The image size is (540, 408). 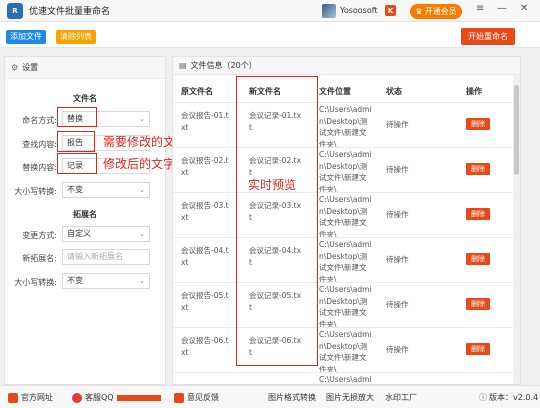 What do you see at coordinates (13, 397) in the screenshot?
I see `home-icon` at bounding box center [13, 397].